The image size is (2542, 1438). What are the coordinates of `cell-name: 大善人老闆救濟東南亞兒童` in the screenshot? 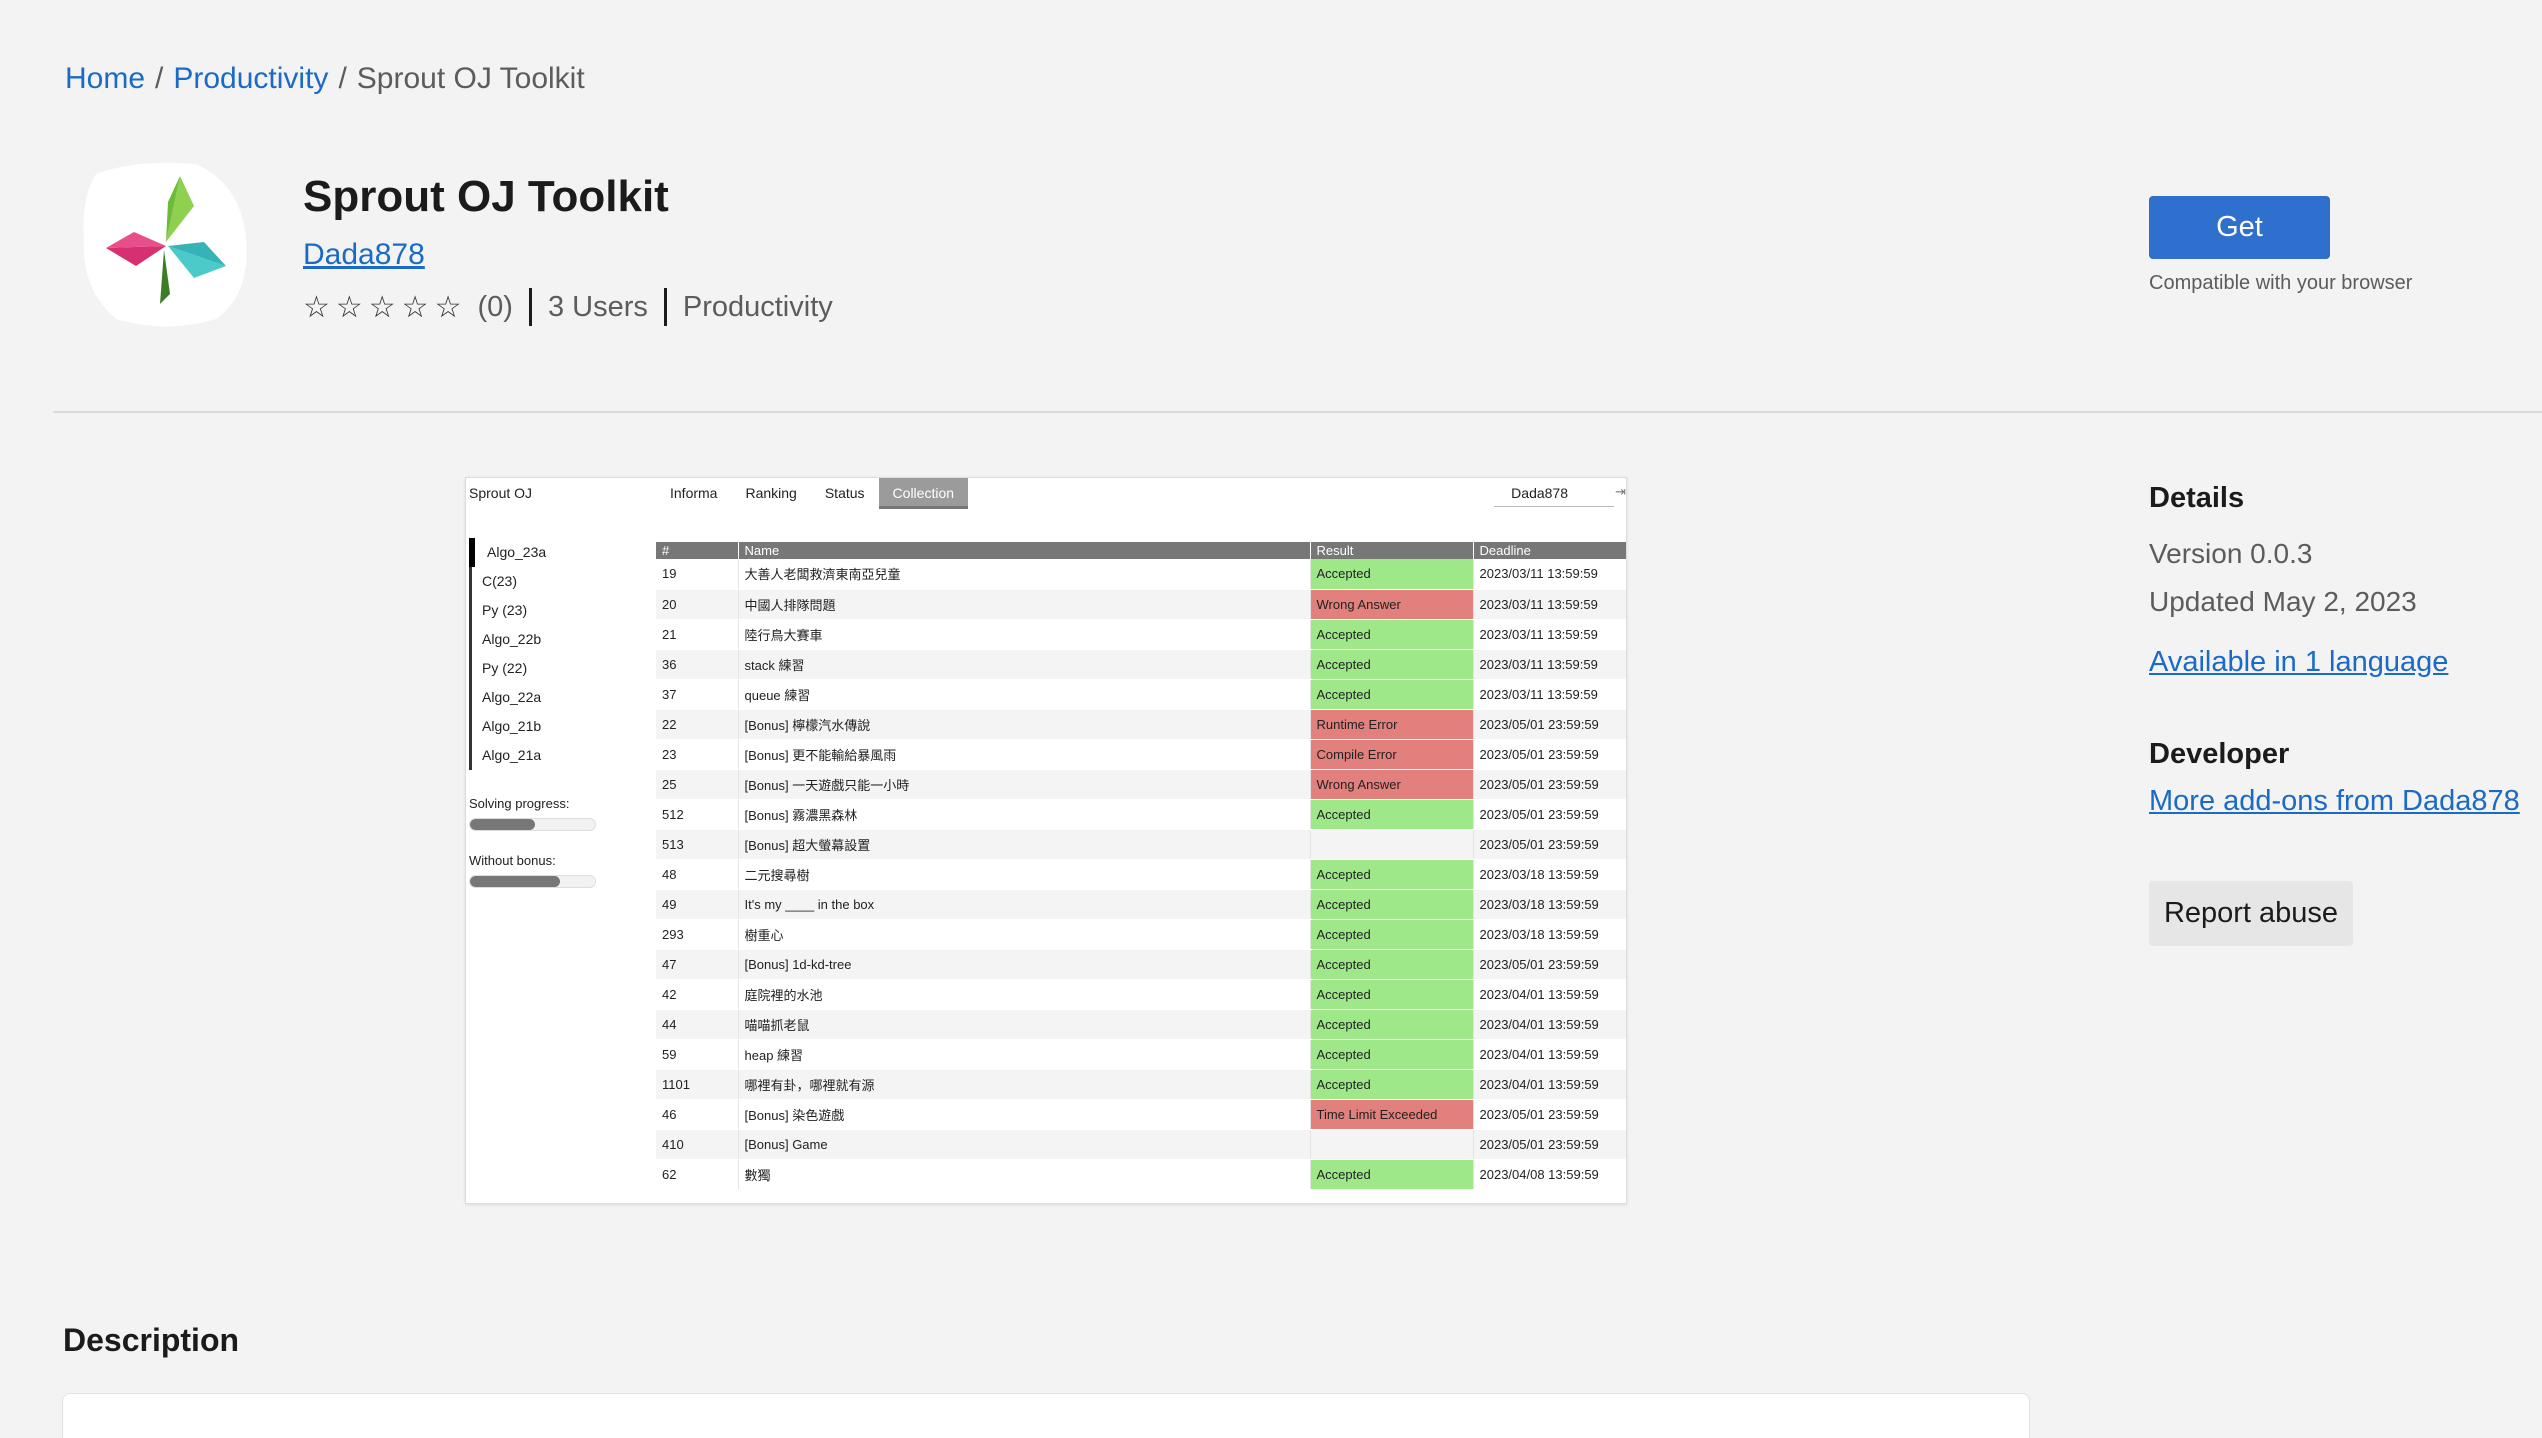 It's located at (1024, 574).